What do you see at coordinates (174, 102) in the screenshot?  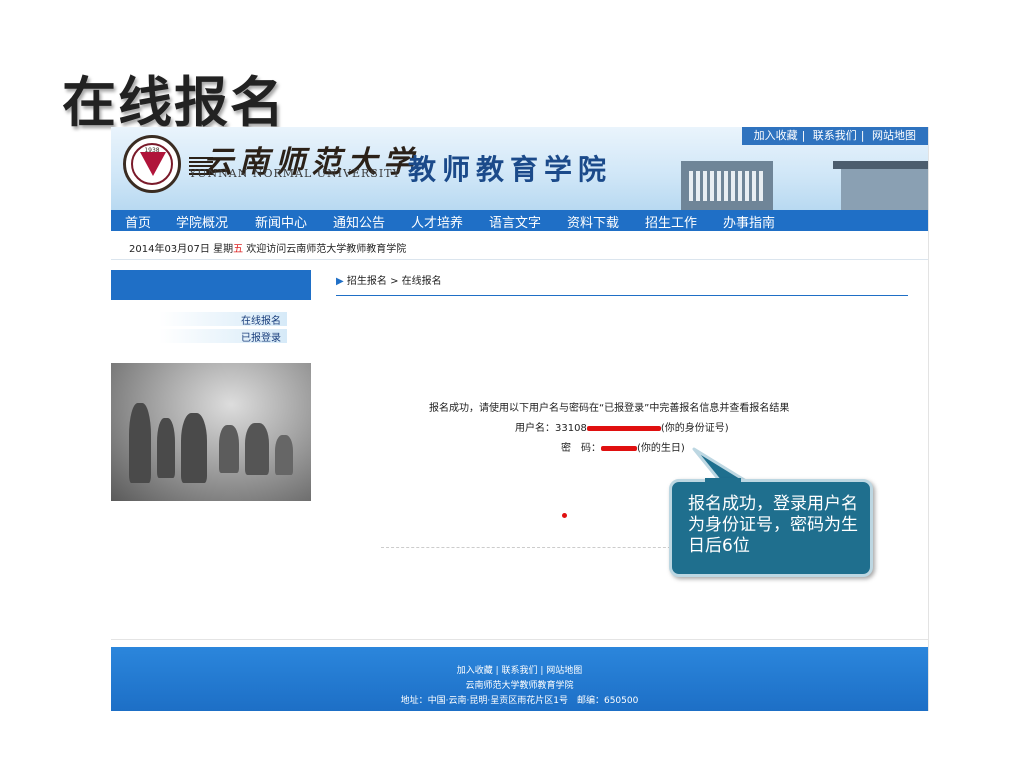 I see `slide-title: 在线报名` at bounding box center [174, 102].